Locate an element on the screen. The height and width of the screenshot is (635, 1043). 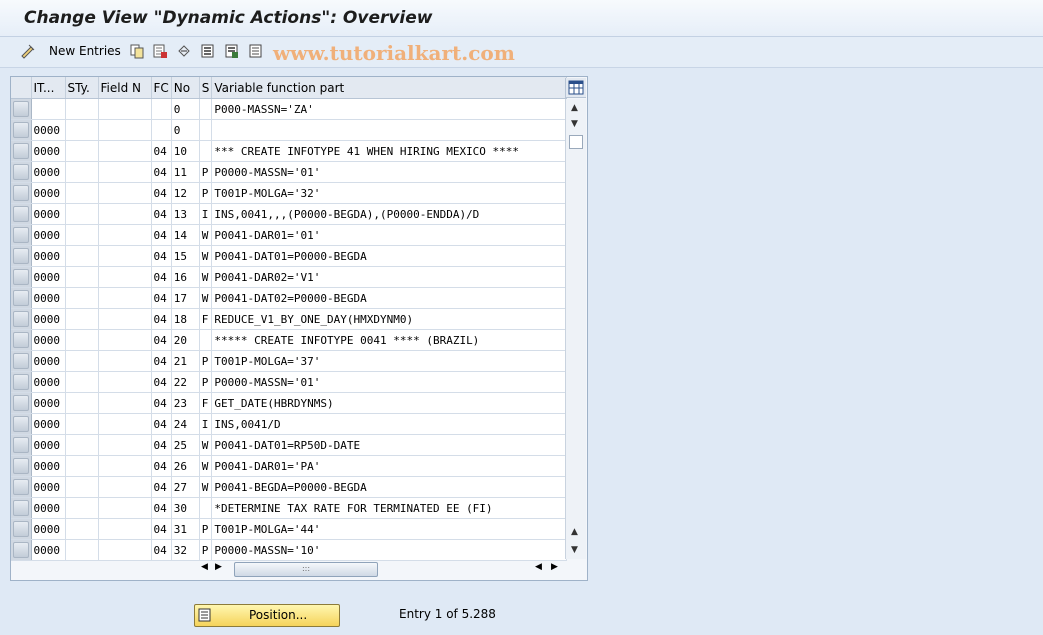
delete-icon is located at coordinates (160, 51).